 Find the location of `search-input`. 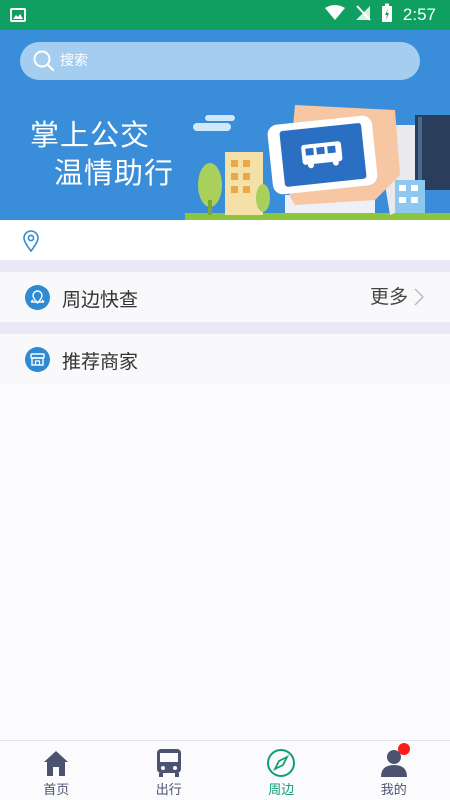

search-input is located at coordinates (230, 61).